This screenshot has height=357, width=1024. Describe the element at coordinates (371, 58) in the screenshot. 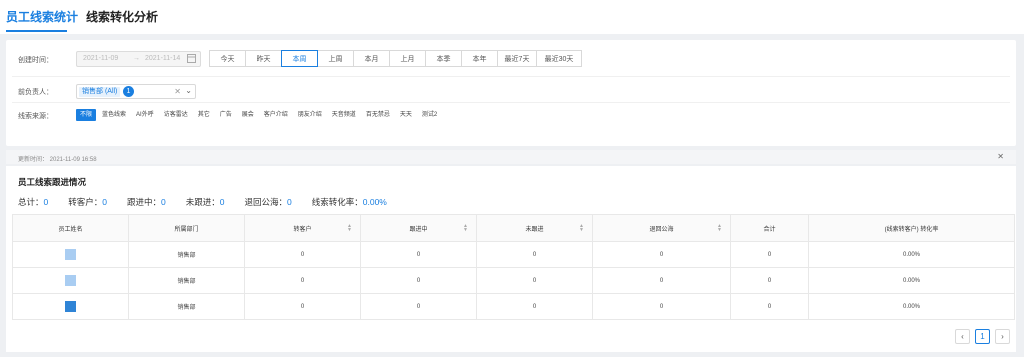

I see `range-this-month: 本月` at that location.